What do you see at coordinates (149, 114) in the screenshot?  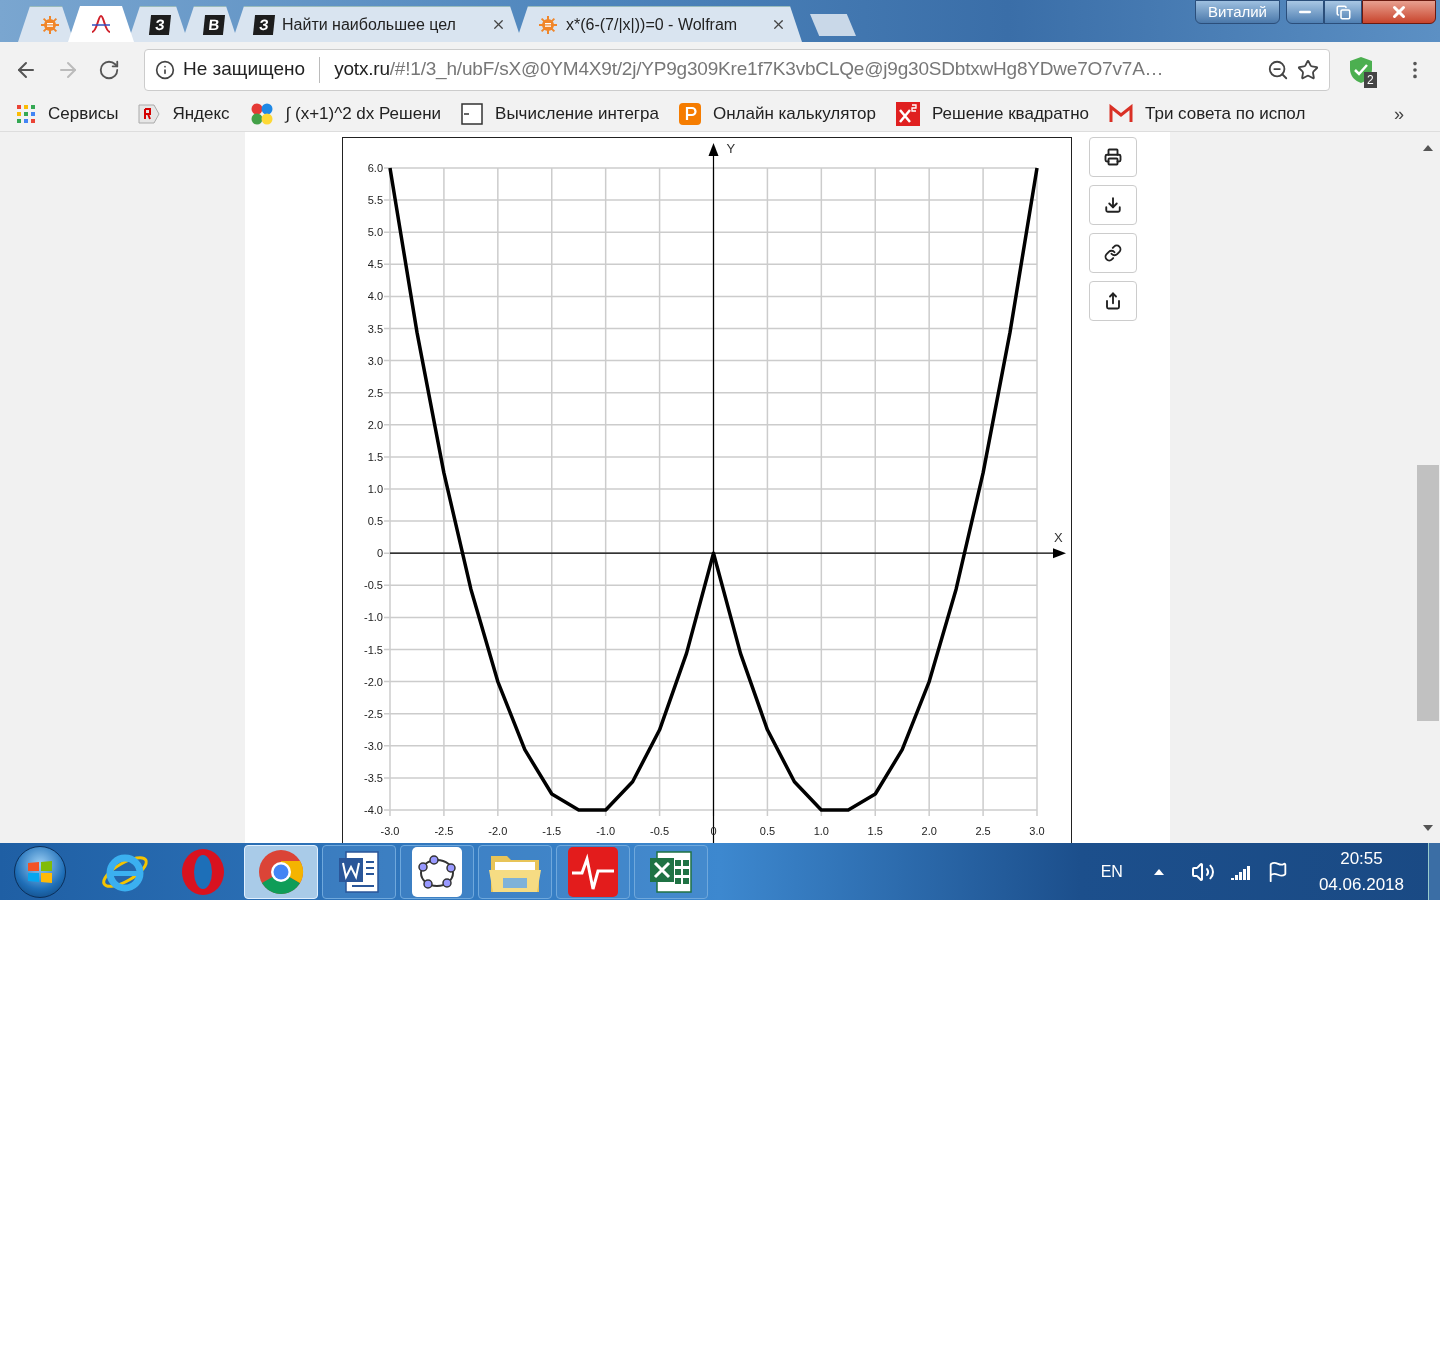 I see `tag-icon` at bounding box center [149, 114].